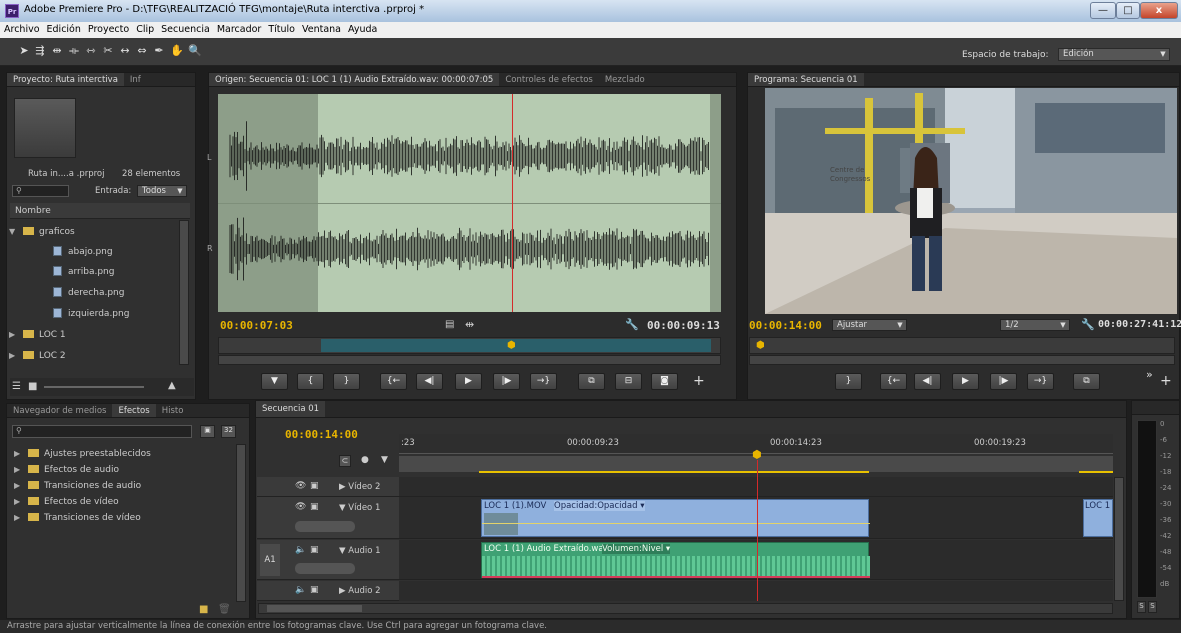  What do you see at coordinates (94, 355) in the screenshot?
I see `list-item: ▶ LOC 2` at bounding box center [94, 355].